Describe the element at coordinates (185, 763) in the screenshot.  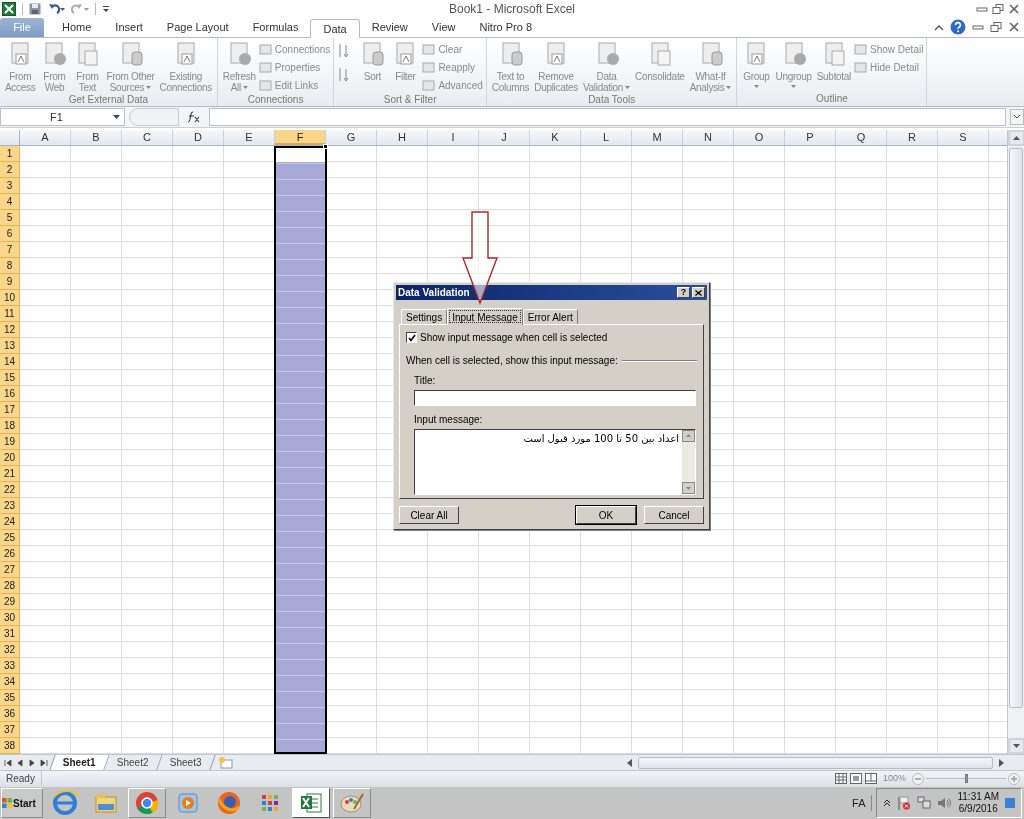
I see `sheet-tab: Sheet3` at that location.